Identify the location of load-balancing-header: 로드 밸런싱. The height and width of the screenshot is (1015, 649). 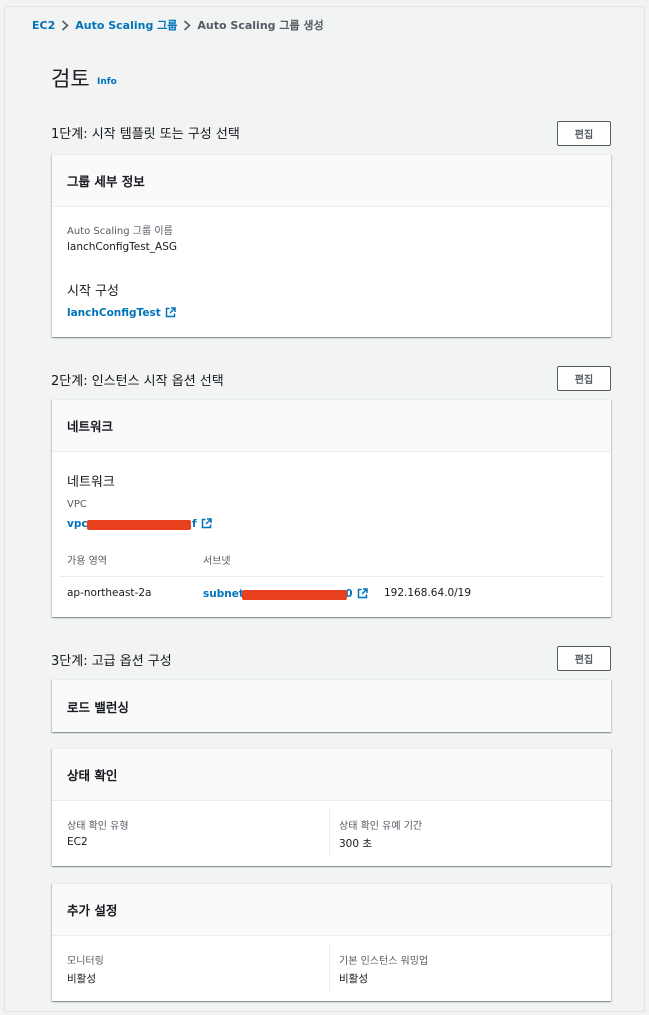
(331, 706).